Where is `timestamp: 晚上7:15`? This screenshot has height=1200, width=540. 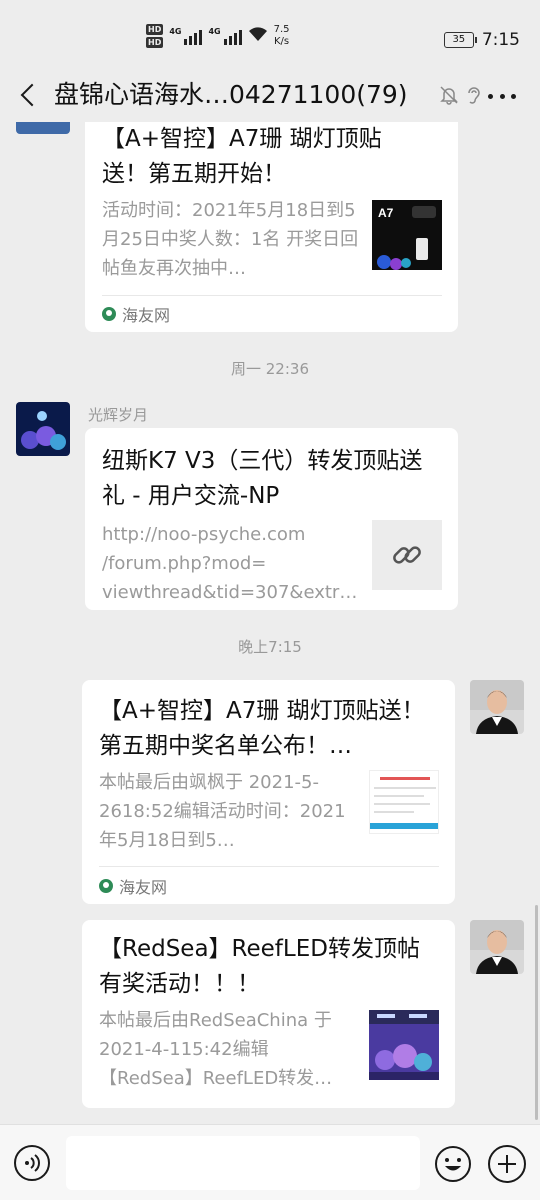
timestamp: 晚上7:15 is located at coordinates (270, 647).